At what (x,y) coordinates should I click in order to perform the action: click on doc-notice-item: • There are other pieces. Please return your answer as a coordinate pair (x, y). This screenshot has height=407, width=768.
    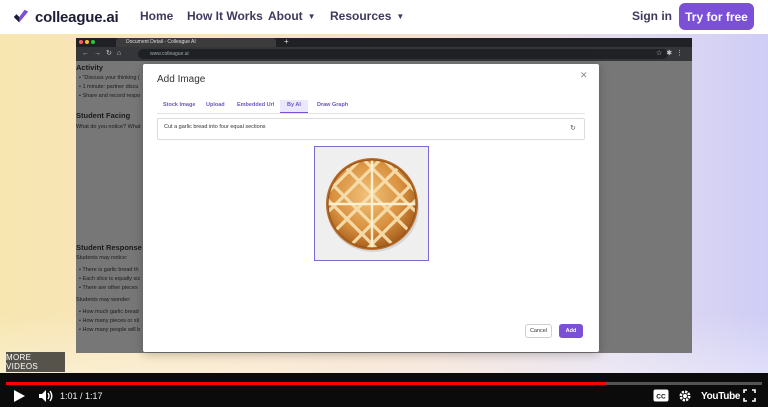
    Looking at the image, I should click on (108, 288).